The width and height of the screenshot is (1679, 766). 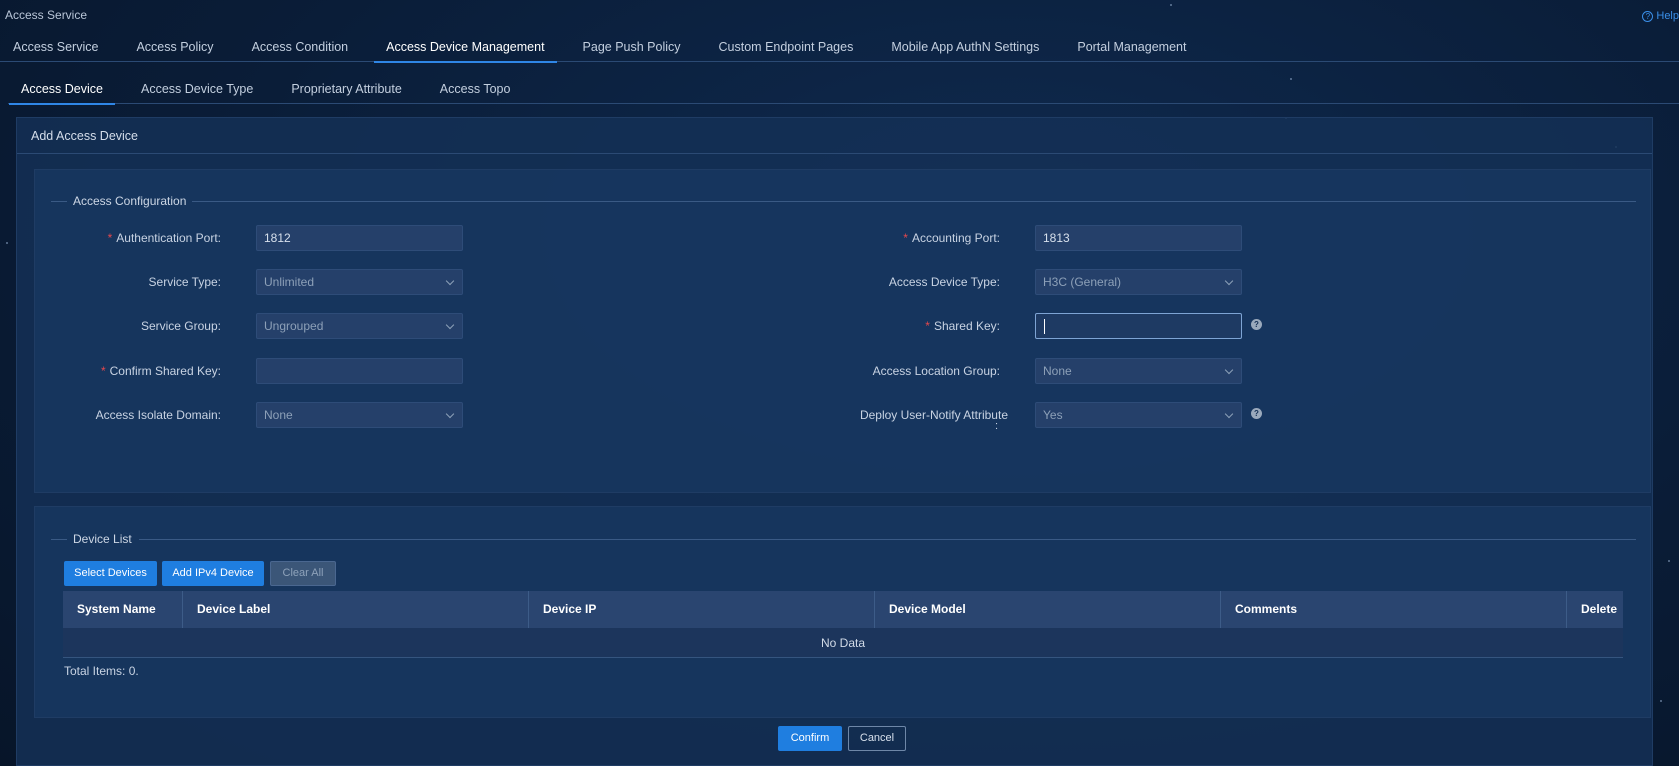 What do you see at coordinates (1394, 609) in the screenshot?
I see `column-header-comments: Comments` at bounding box center [1394, 609].